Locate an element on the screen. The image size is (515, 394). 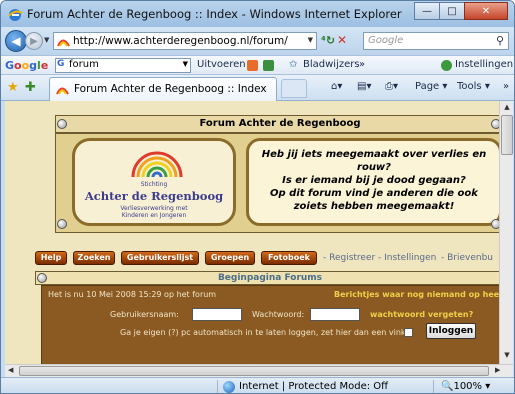
status-bar: Internet | Protected Mode: Off 🔍100% ▾ is located at coordinates (257, 385).